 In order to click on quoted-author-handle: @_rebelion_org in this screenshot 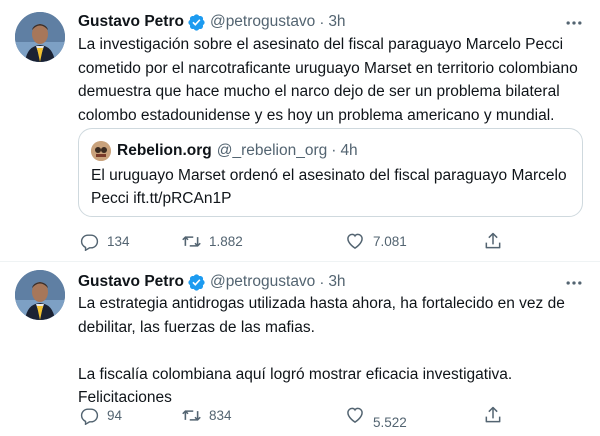, I will do `click(272, 150)`.